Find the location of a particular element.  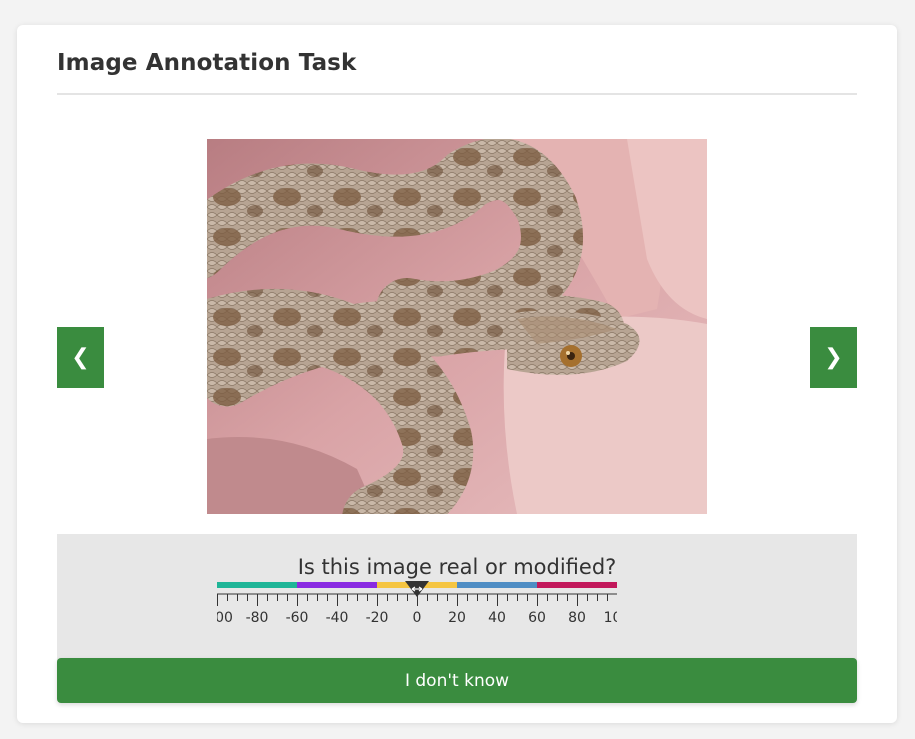

next-image-button: ❯ is located at coordinates (833, 357).